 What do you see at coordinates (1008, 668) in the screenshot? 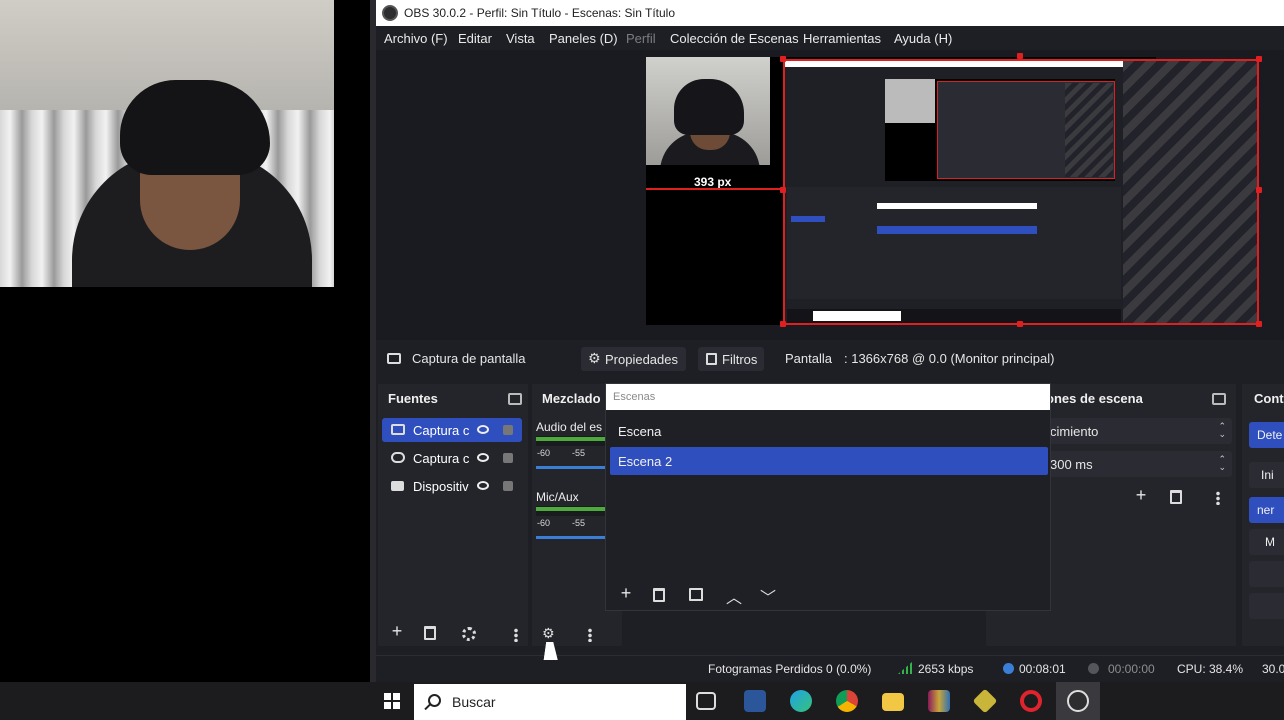
I see `stream-indicator-icon` at bounding box center [1008, 668].